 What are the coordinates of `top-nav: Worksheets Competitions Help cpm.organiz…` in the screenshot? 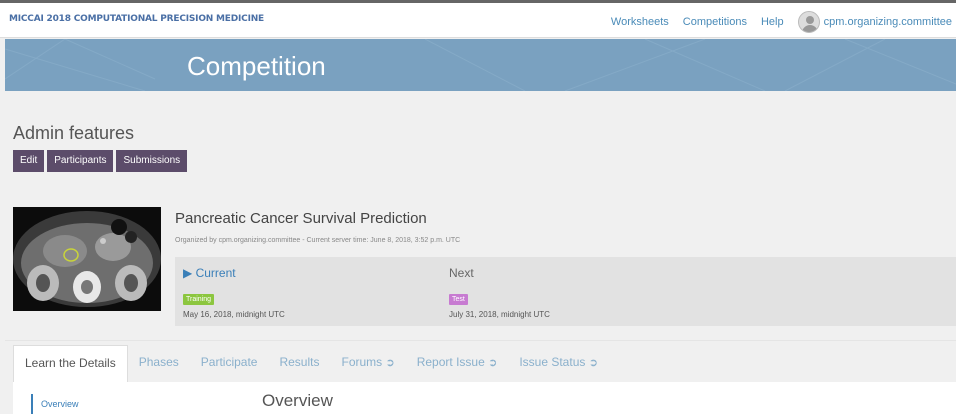 It's located at (781, 22).